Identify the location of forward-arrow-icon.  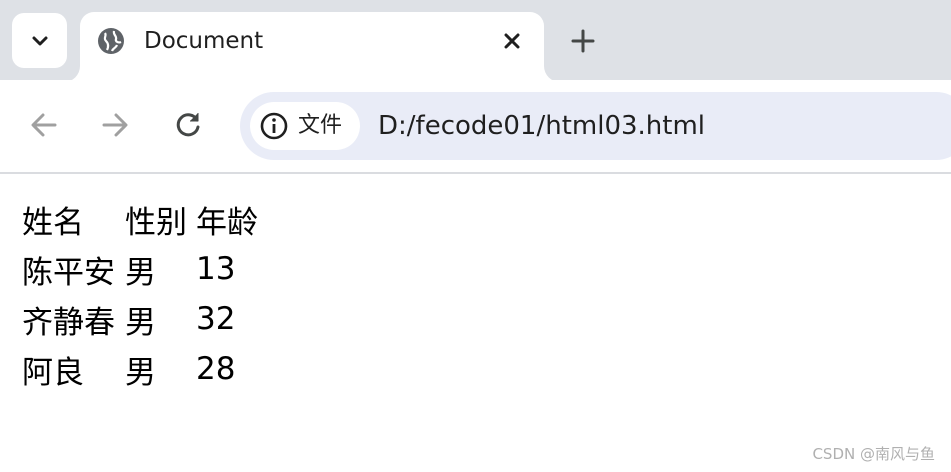
(115, 125).